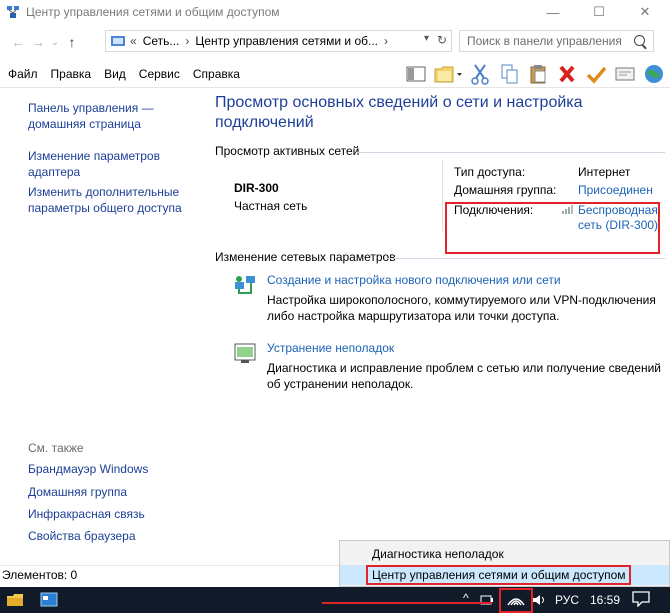  What do you see at coordinates (615, 190) in the screenshot?
I see `homegroup-link: Присоединен` at bounding box center [615, 190].